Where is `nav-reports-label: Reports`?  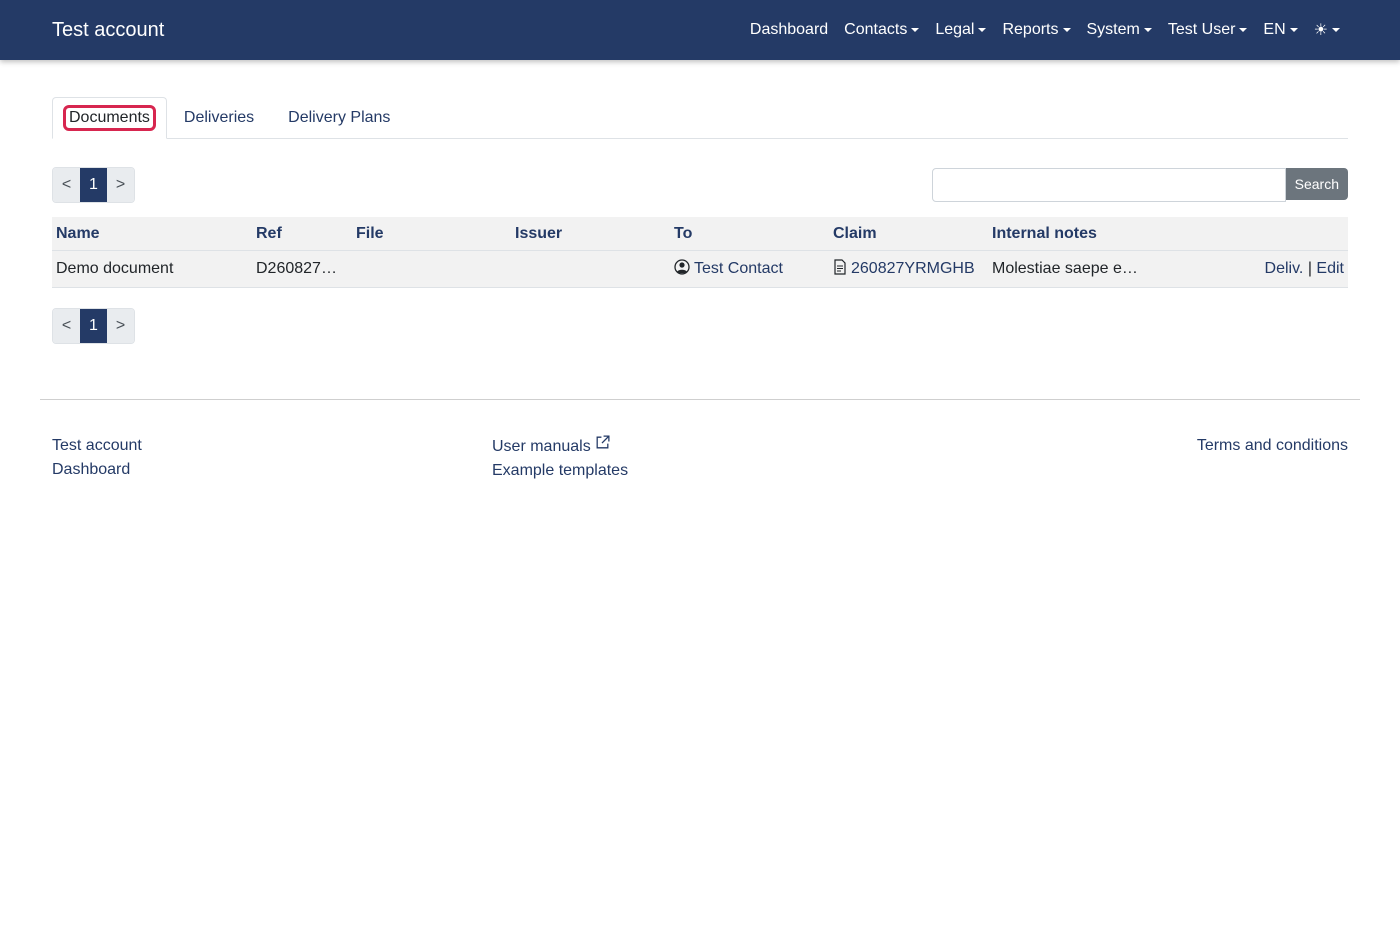
nav-reports-label: Reports is located at coordinates (1030, 29).